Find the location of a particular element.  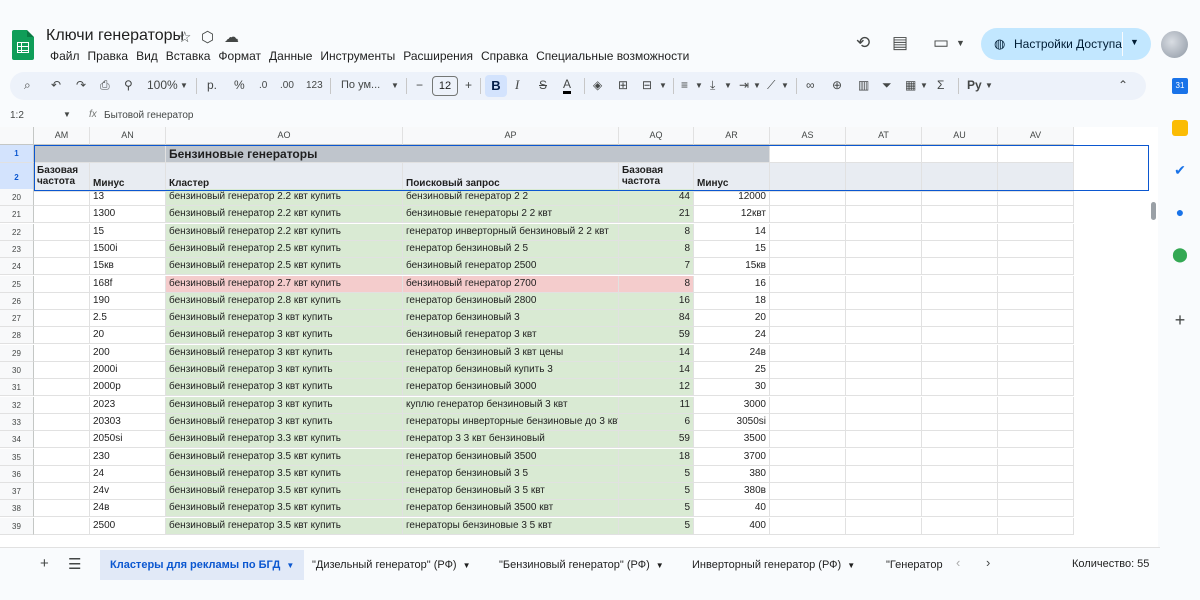

cloud-status-icon: ☁ is located at coordinates (231, 37).